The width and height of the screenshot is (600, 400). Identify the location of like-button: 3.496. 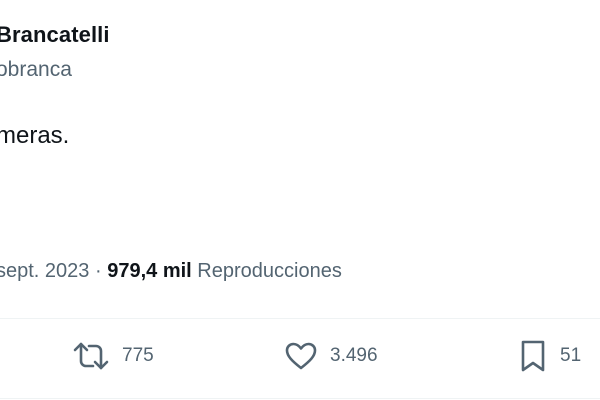
(331, 356).